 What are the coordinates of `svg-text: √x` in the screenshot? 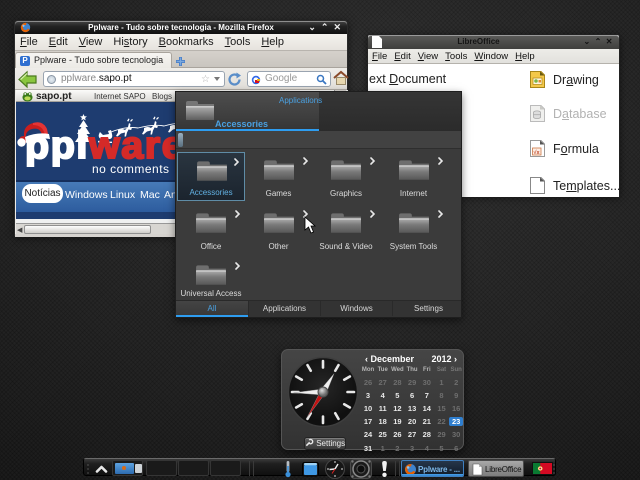 It's located at (537, 152).